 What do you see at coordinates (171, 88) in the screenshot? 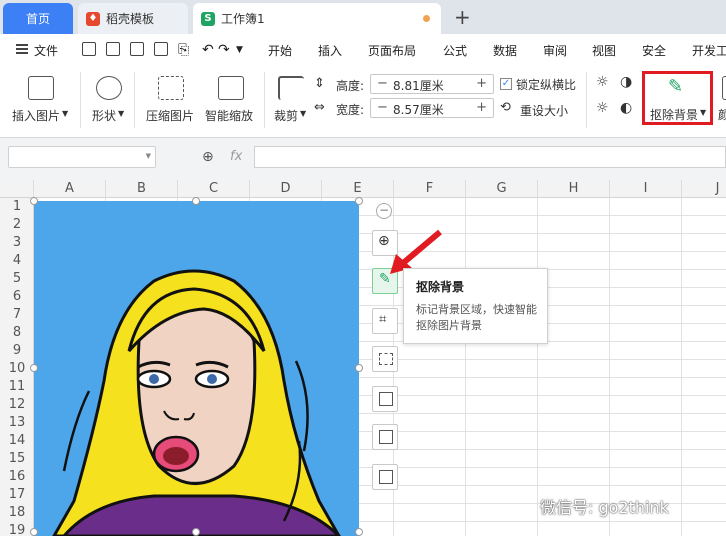
I see `compress-image-icon` at bounding box center [171, 88].